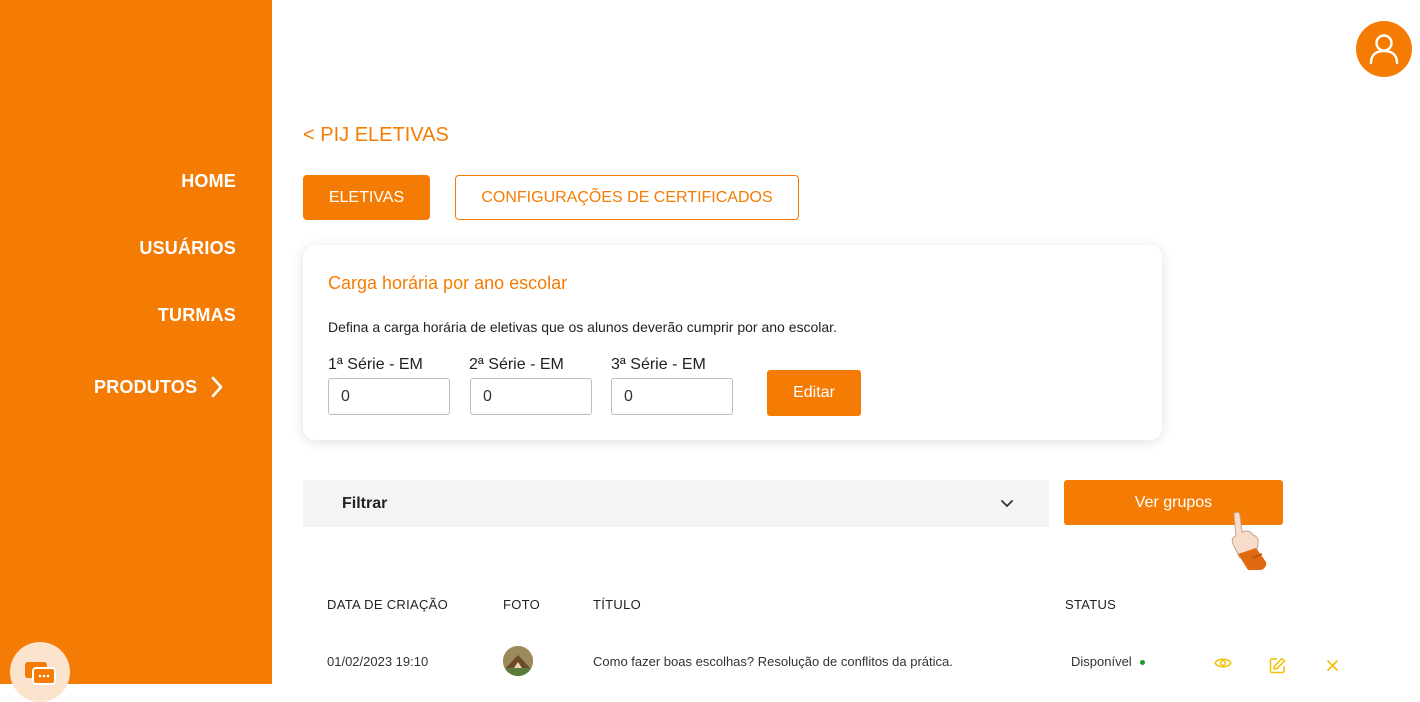  What do you see at coordinates (1332, 665) in the screenshot?
I see `close-icon` at bounding box center [1332, 665].